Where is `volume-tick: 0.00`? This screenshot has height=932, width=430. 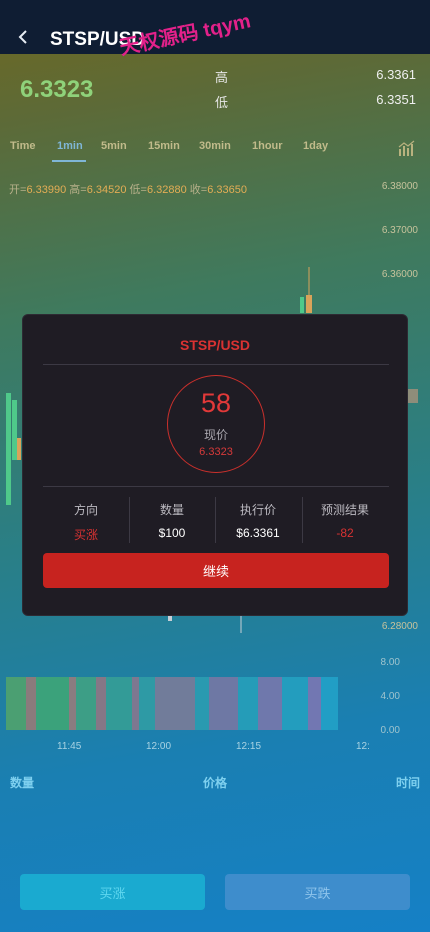 volume-tick: 0.00 is located at coordinates (390, 730).